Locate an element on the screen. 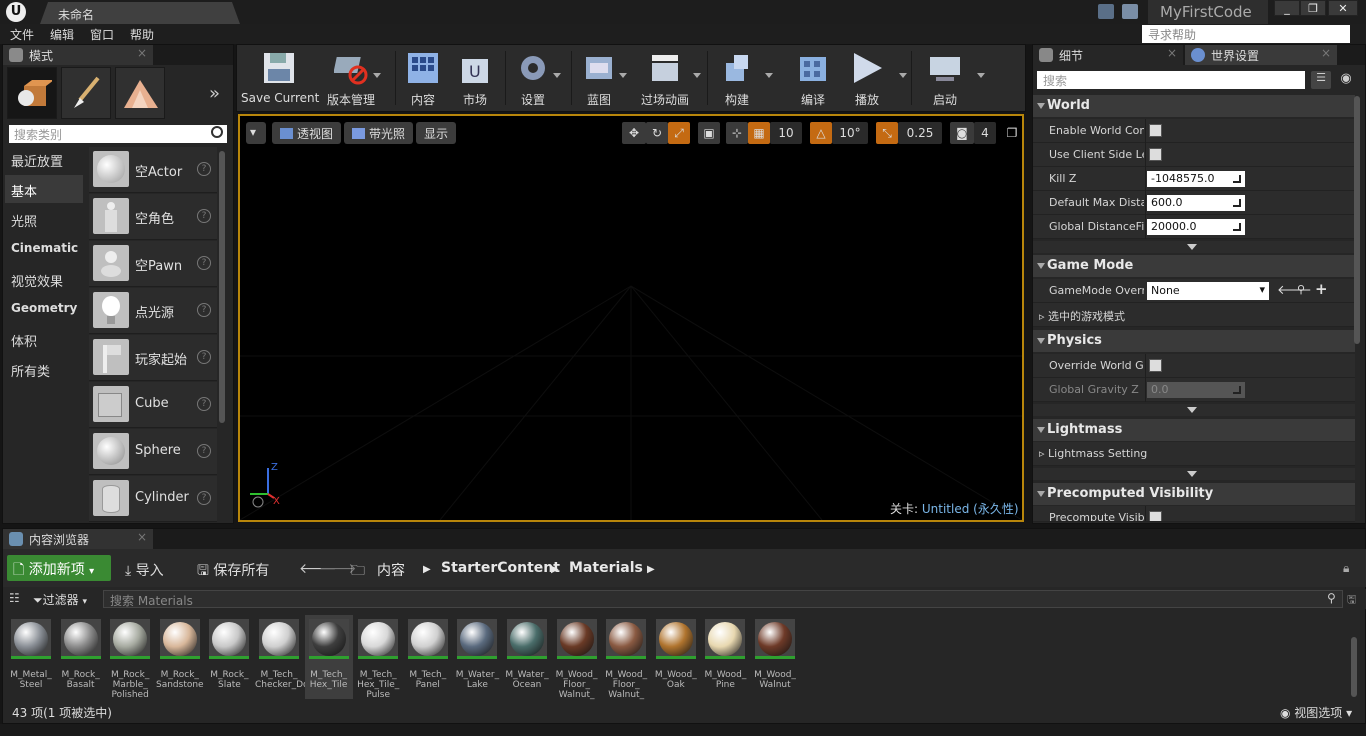 The image size is (1366, 736). marketplace-button: U 市场 is located at coordinates (475, 78).